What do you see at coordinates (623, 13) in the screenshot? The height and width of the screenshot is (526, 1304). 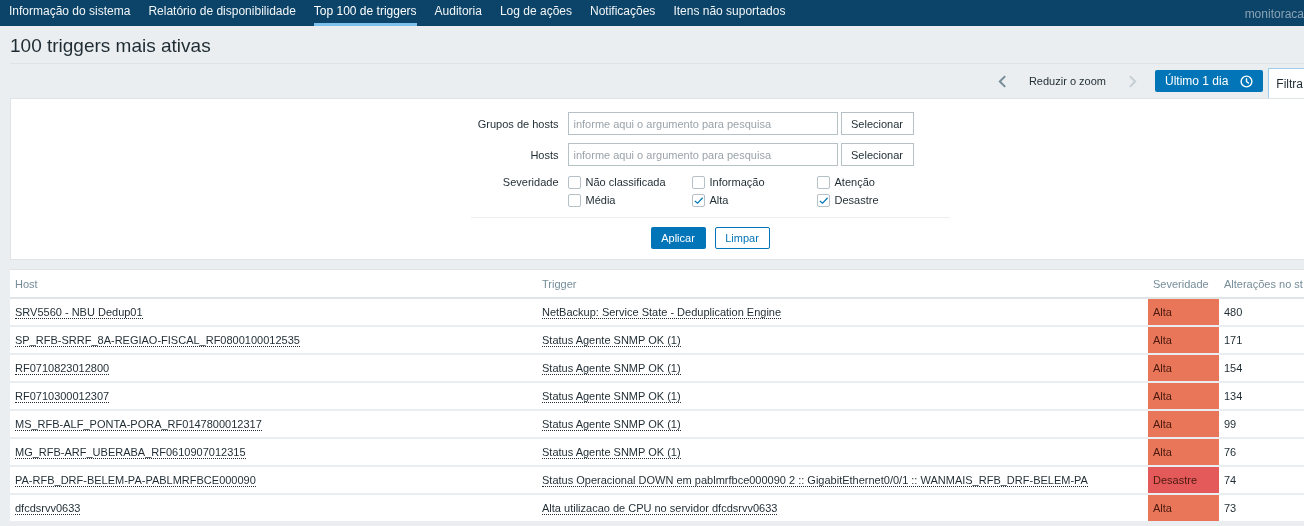 I see `nav-tab: Notificações` at bounding box center [623, 13].